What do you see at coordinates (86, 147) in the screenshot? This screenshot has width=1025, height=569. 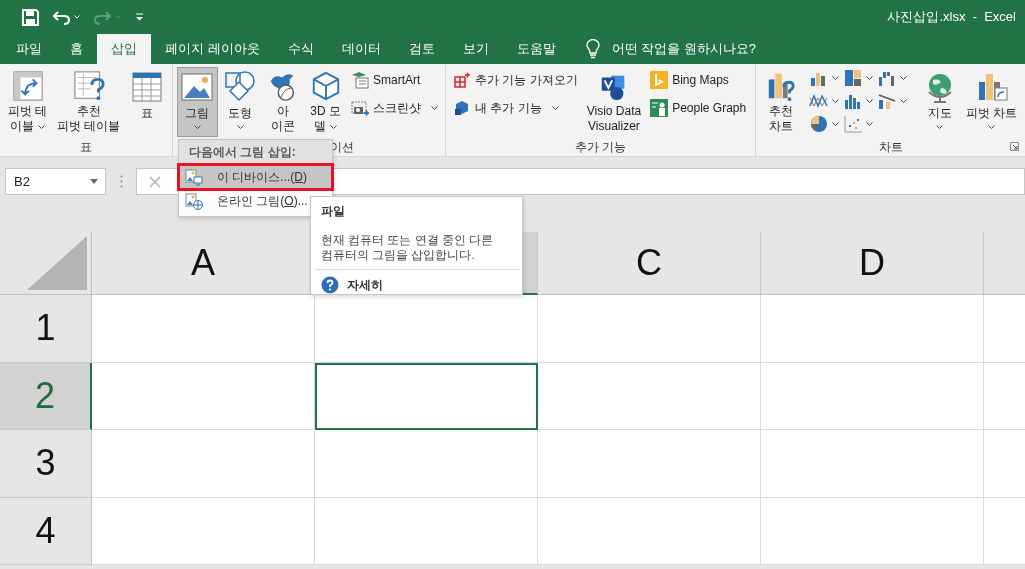 I see `group-label: 표` at bounding box center [86, 147].